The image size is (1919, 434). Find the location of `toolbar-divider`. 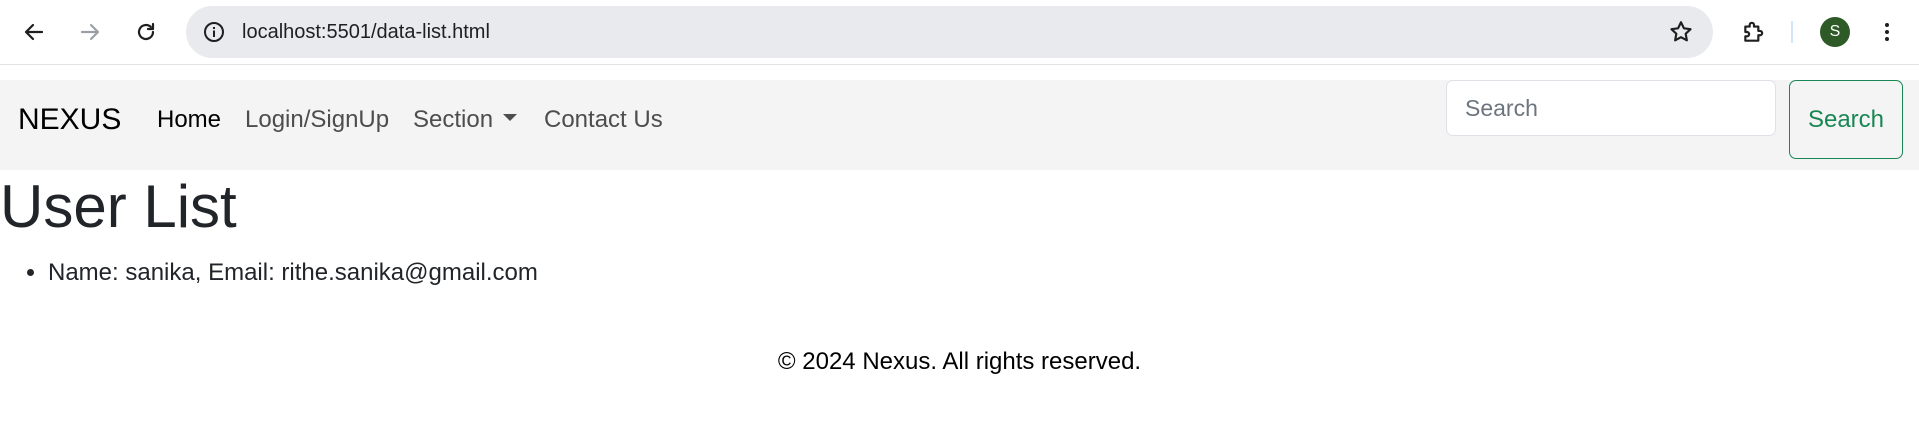

toolbar-divider is located at coordinates (1792, 32).